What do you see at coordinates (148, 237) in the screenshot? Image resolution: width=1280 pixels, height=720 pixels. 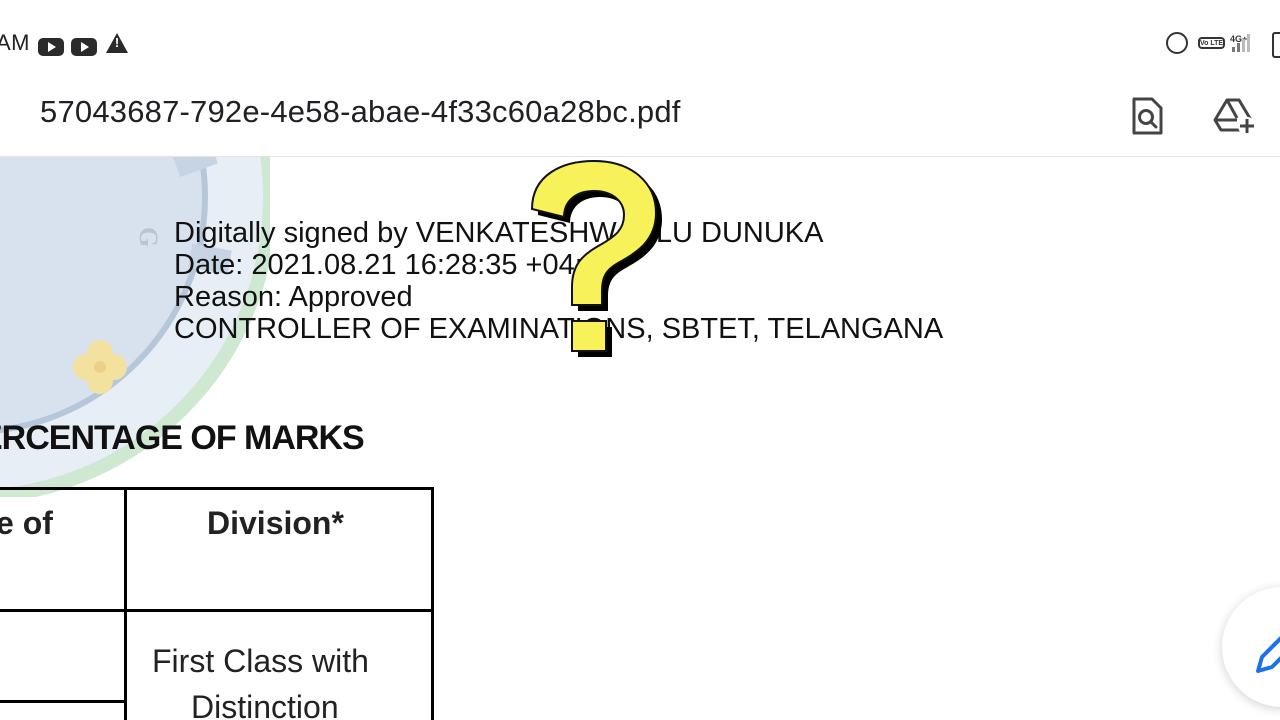 I see `svg-text: G` at bounding box center [148, 237].